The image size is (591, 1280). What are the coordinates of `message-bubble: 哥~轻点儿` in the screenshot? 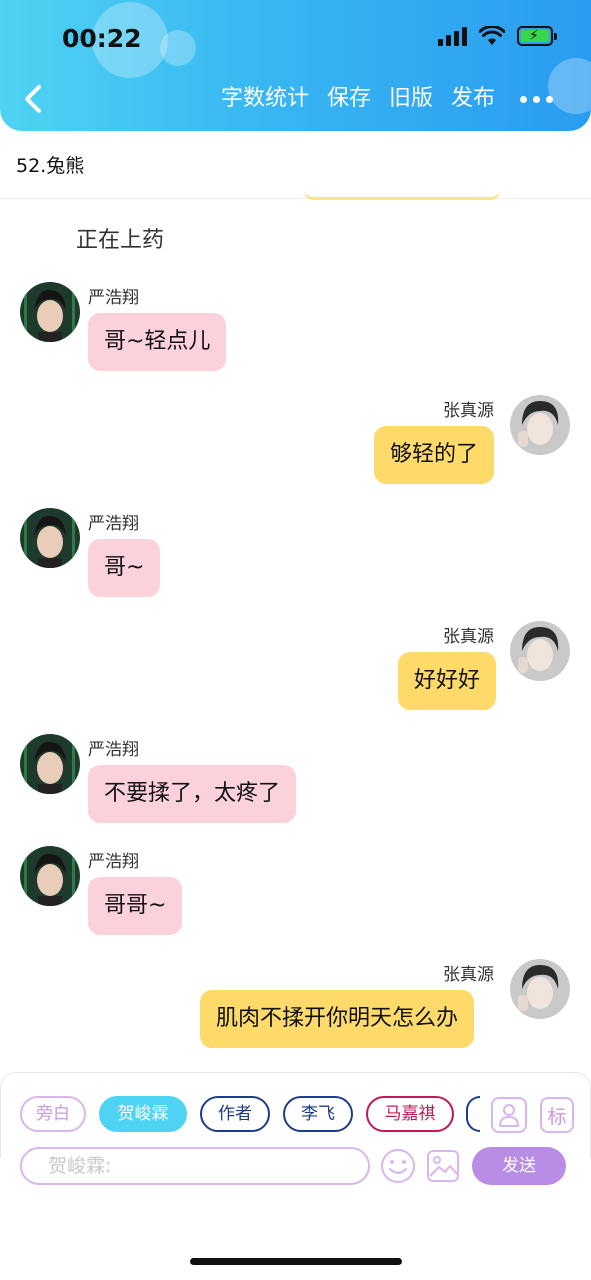 It's located at (157, 342).